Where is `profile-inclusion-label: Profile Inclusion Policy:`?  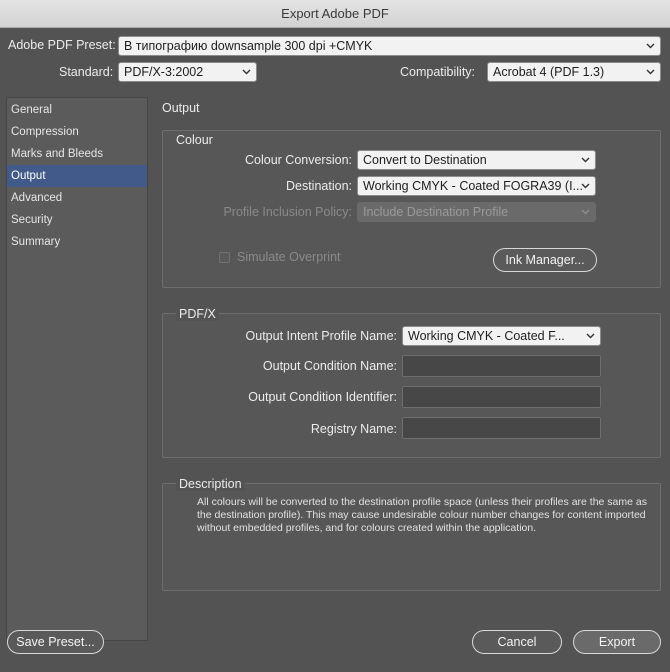 profile-inclusion-label: Profile Inclusion Policy: is located at coordinates (287, 212).